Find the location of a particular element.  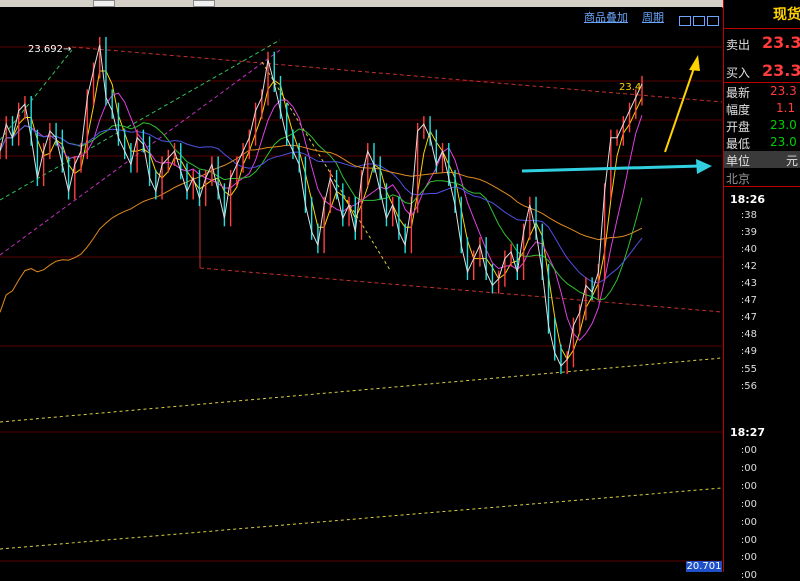

time-tick: :39 is located at coordinates (748, 232).